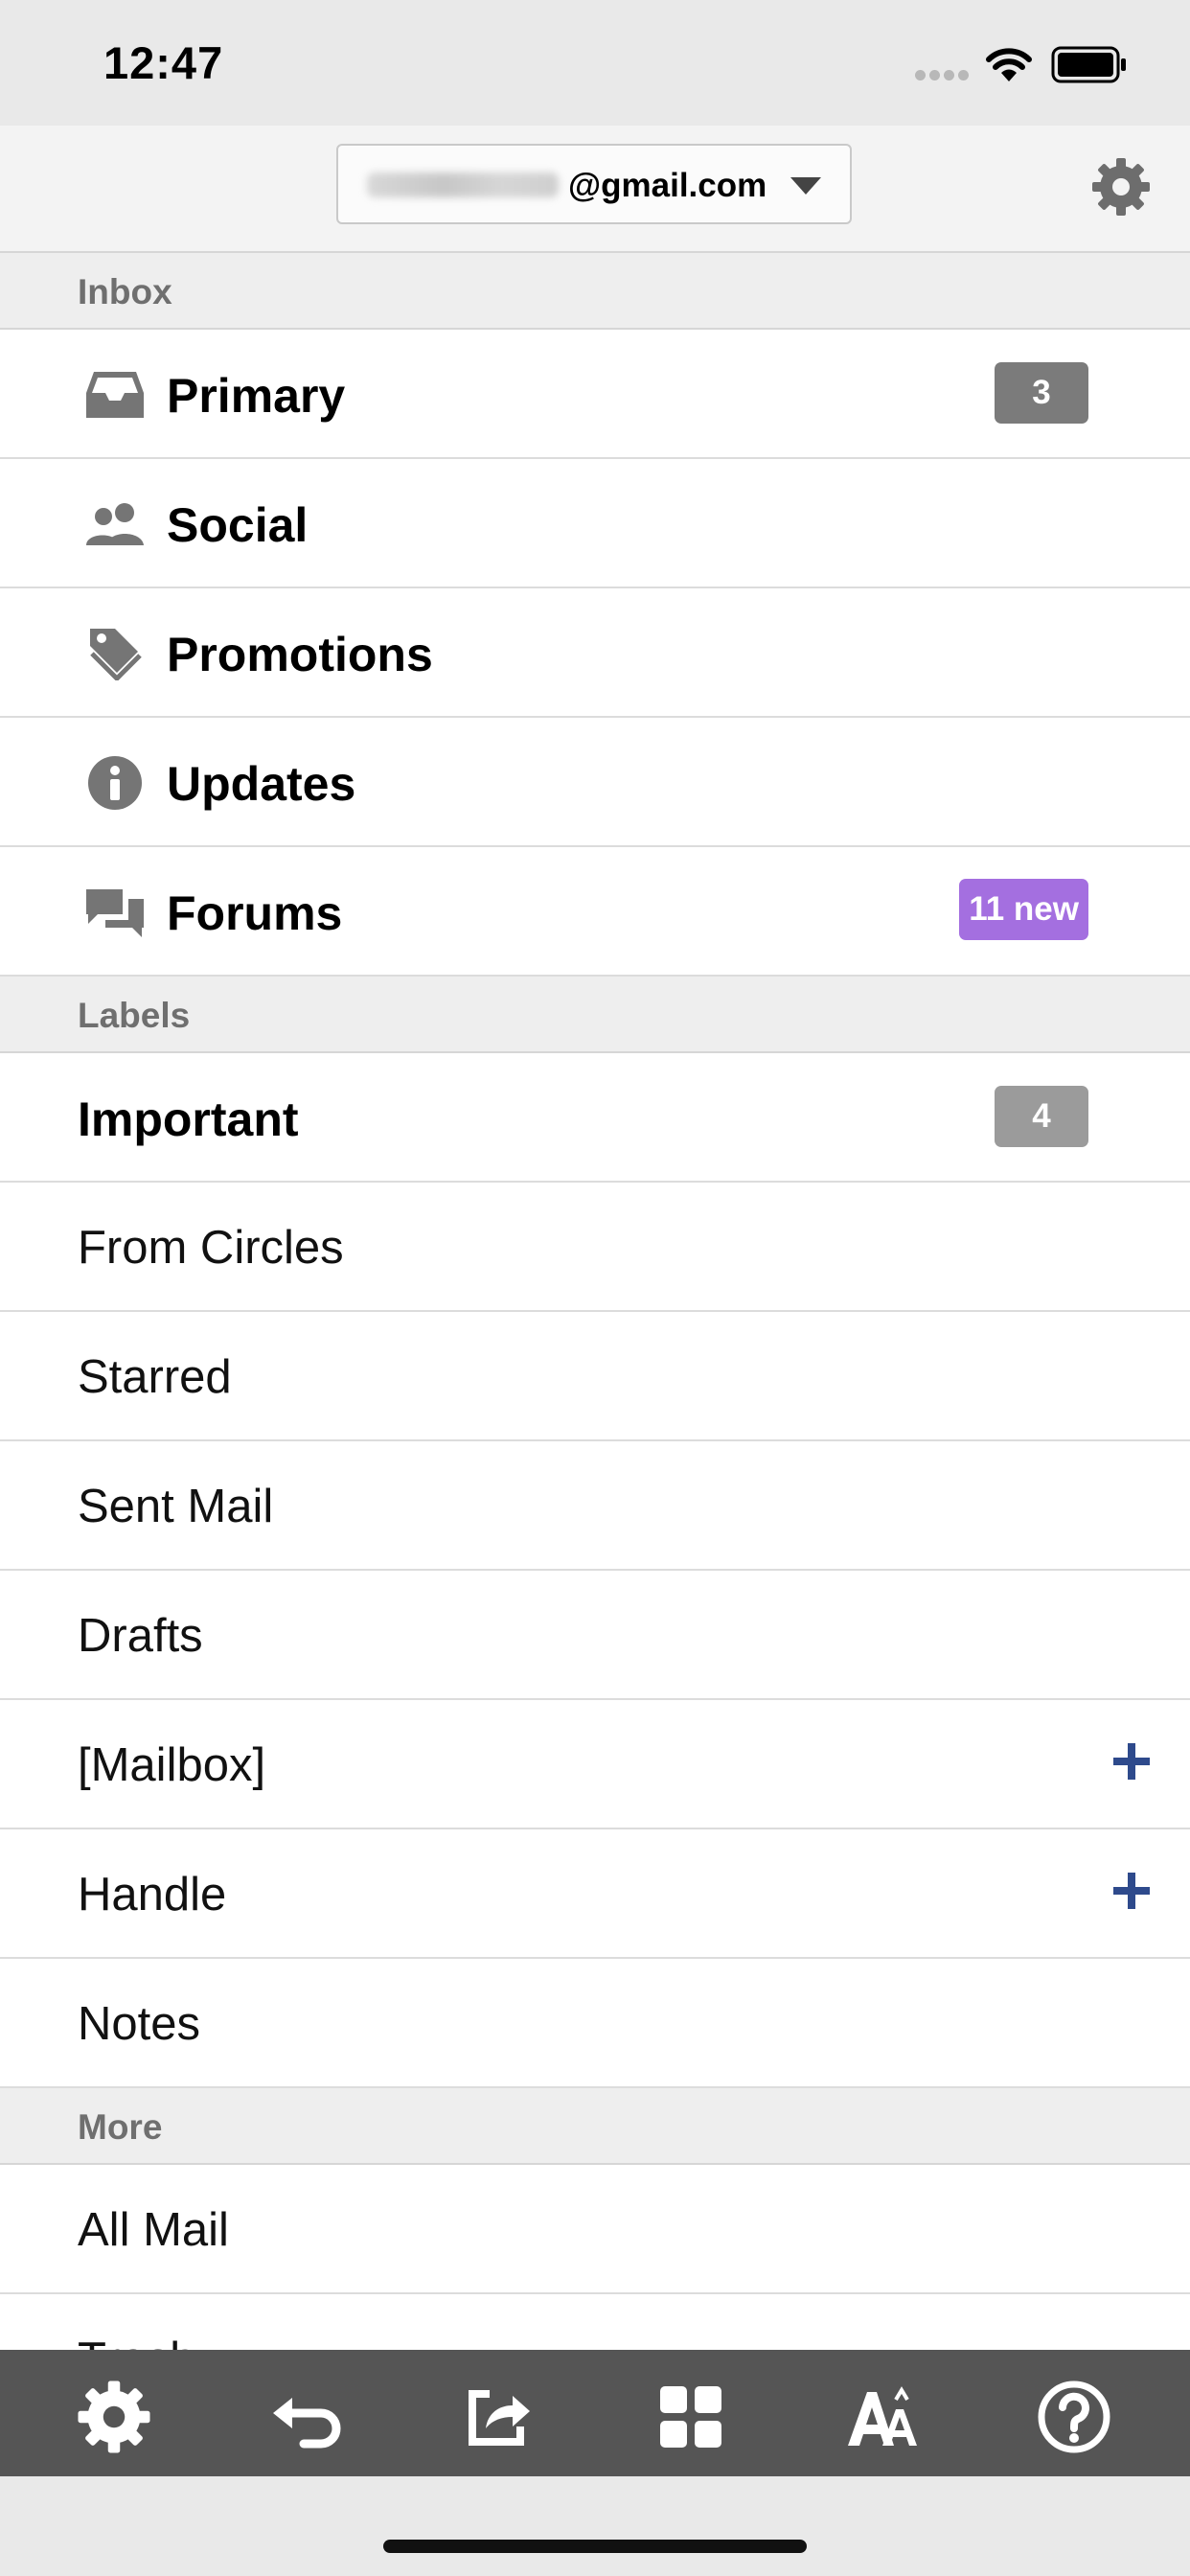 Image resolution: width=1190 pixels, height=2576 pixels. Describe the element at coordinates (155, 1377) in the screenshot. I see `starred-label: Starred` at that location.